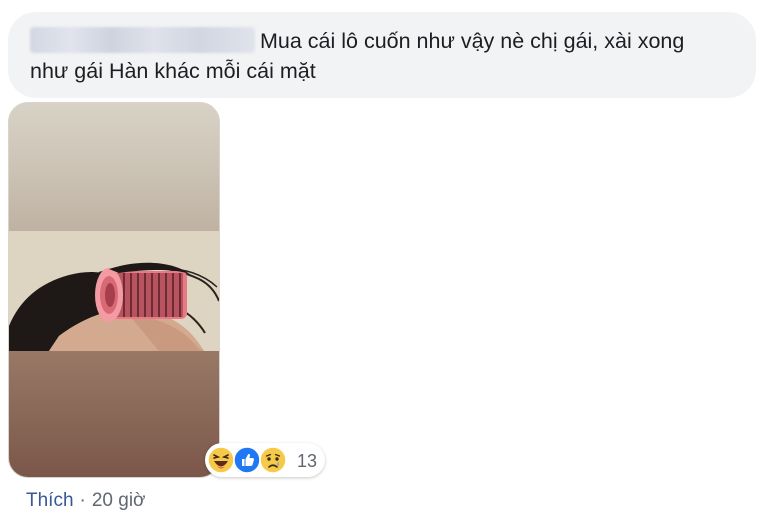 This screenshot has width=772, height=532. Describe the element at coordinates (173, 71) in the screenshot. I see `comment-text-line2: như gái Hàn khác mỗi cái mặt` at that location.